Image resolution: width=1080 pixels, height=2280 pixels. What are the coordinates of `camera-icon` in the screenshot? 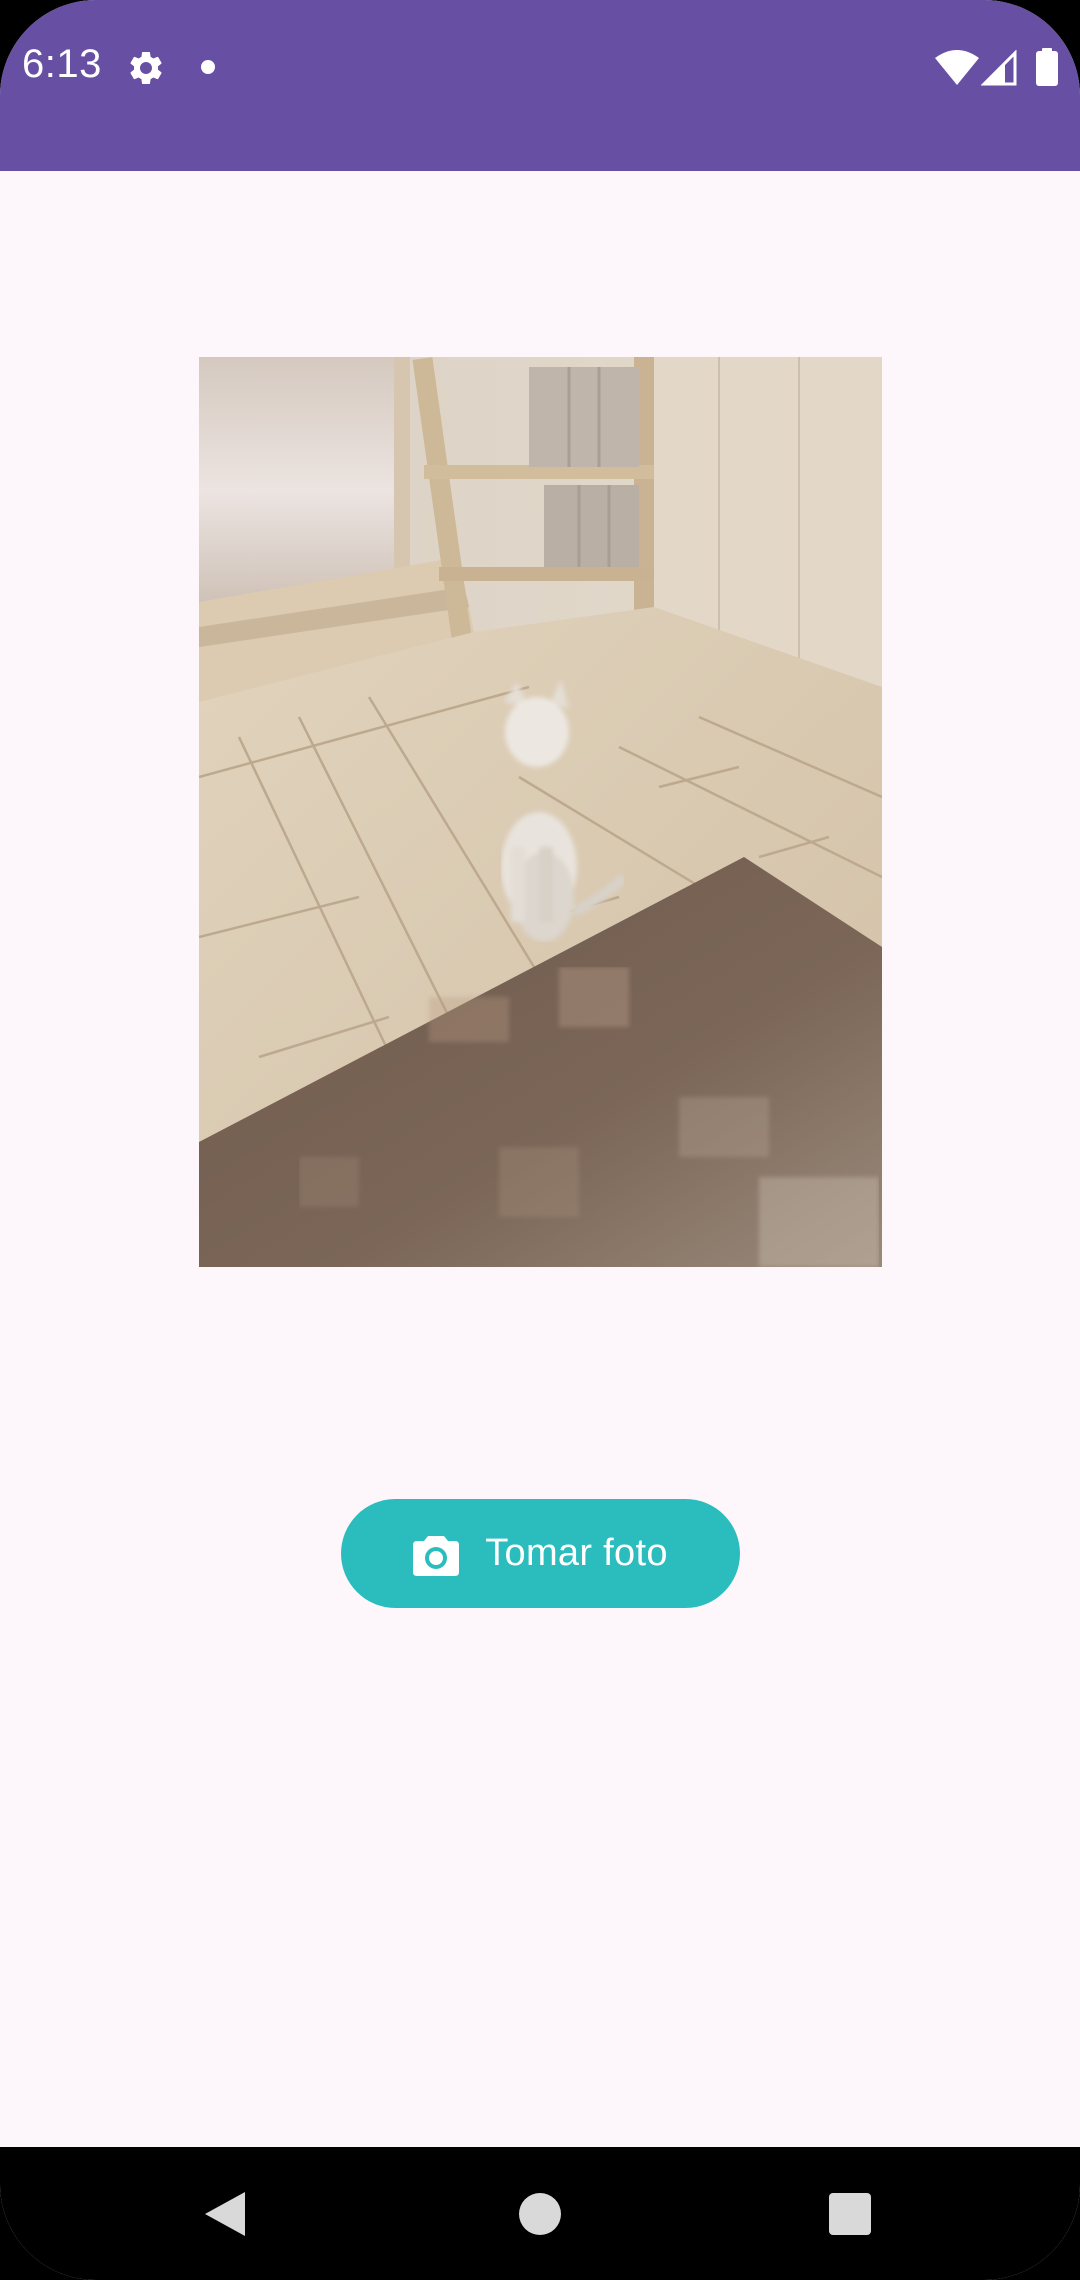 It's located at (436, 1555).